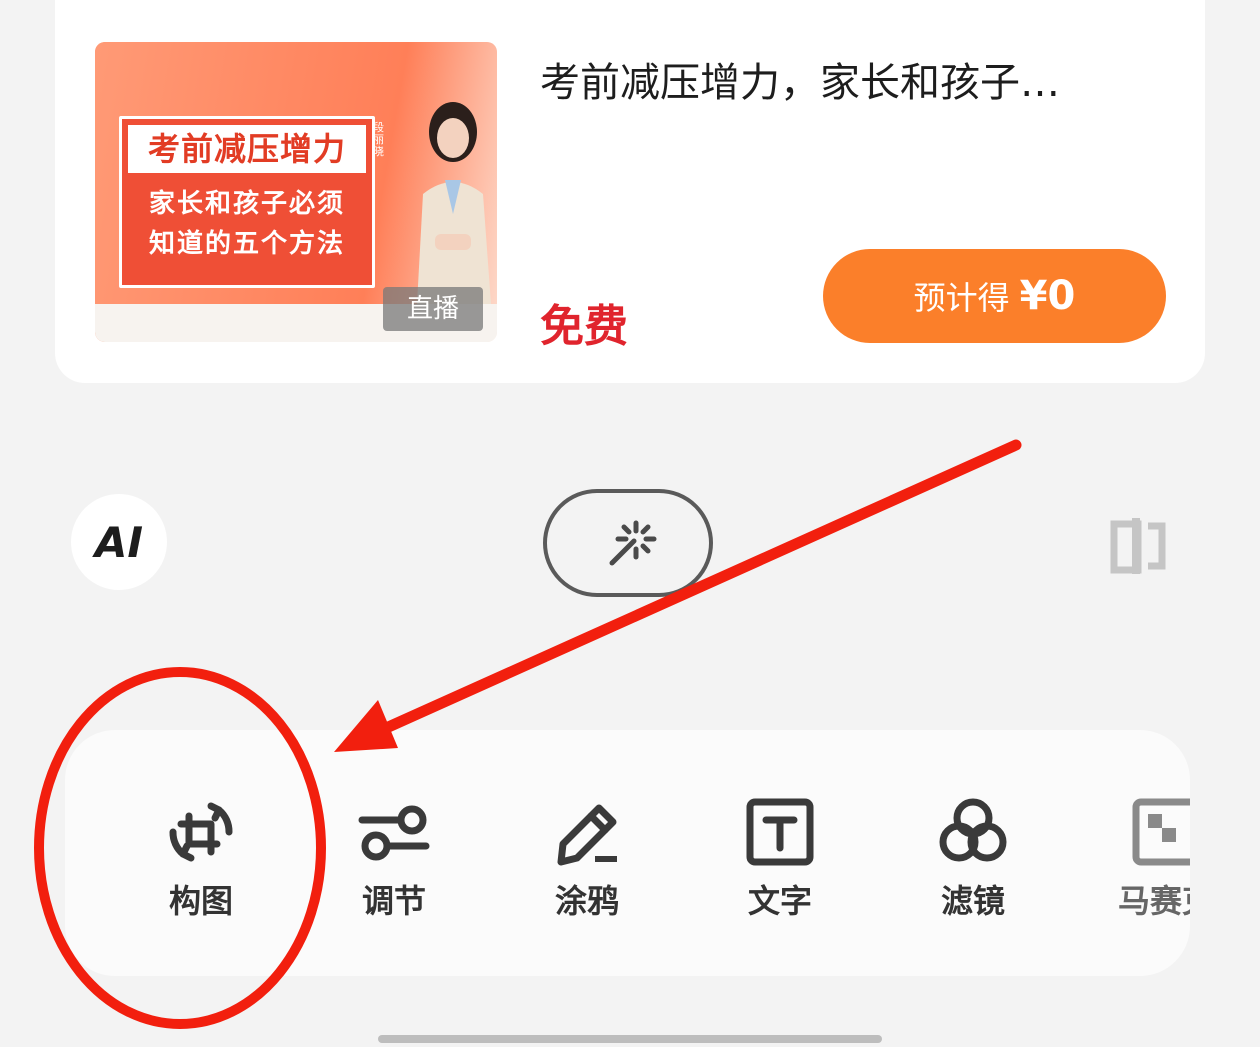 The image size is (1260, 1047). What do you see at coordinates (180, 848) in the screenshot?
I see `highlight-ellipse` at bounding box center [180, 848].